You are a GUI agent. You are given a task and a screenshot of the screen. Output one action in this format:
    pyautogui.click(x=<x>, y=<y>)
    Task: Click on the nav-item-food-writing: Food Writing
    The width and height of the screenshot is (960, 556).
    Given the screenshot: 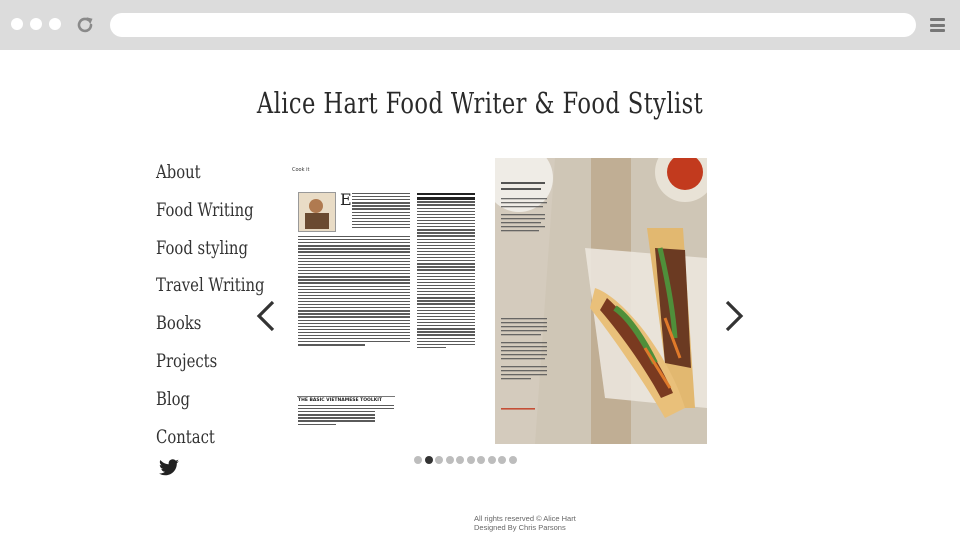 What is the action you would take?
    pyautogui.click(x=205, y=215)
    